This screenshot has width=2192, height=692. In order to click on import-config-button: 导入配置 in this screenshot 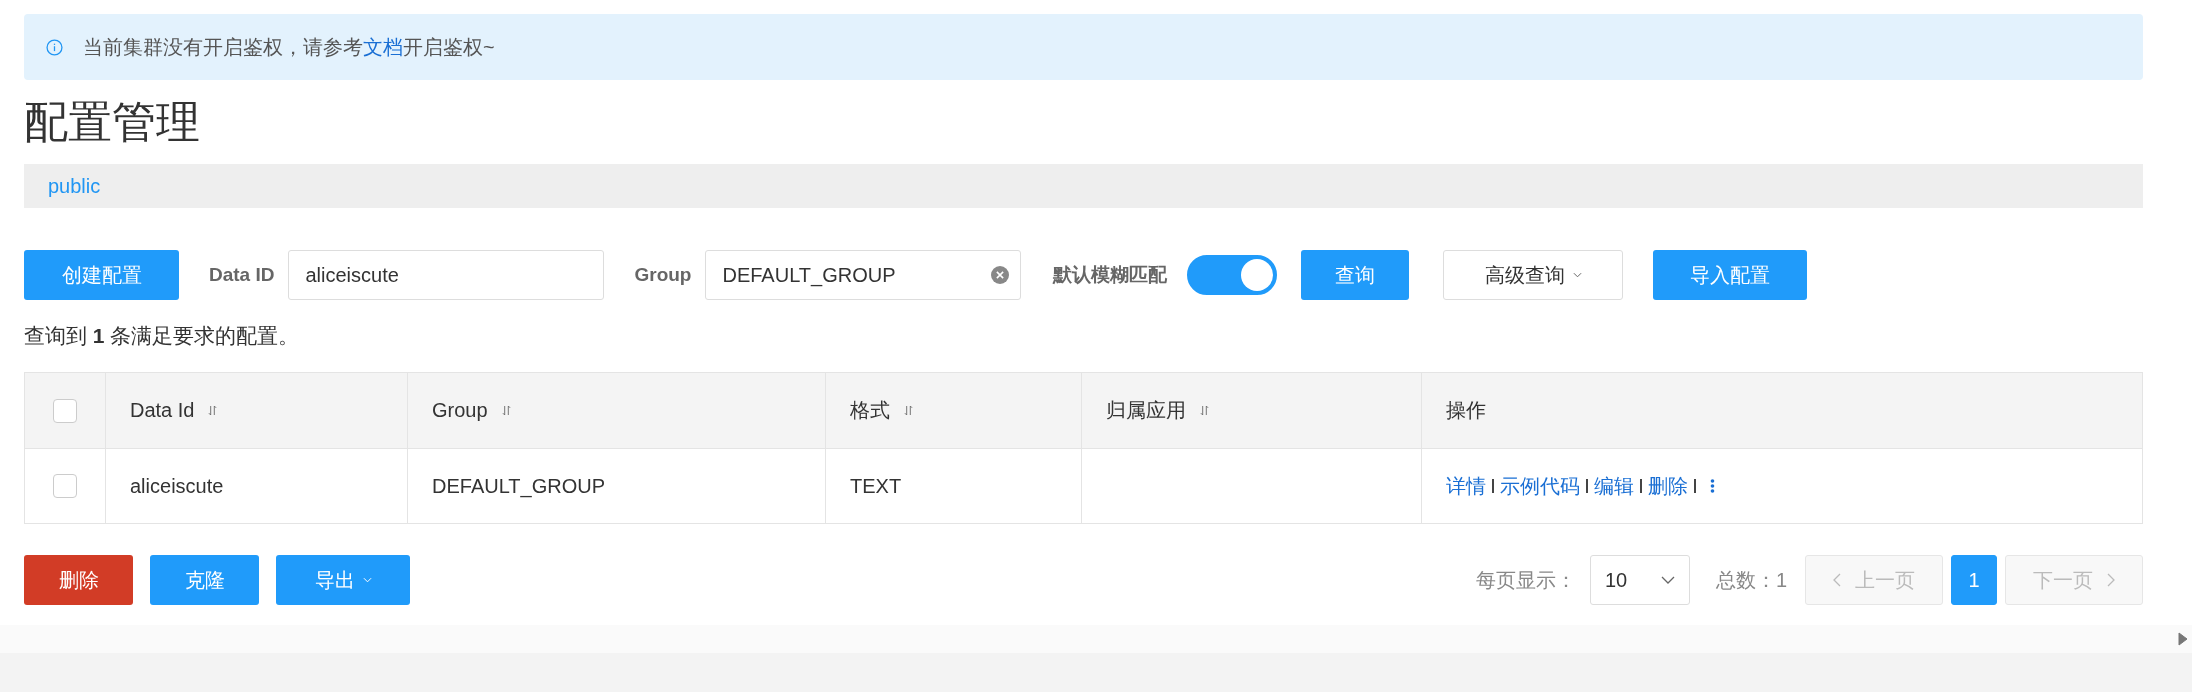, I will do `click(1730, 275)`.